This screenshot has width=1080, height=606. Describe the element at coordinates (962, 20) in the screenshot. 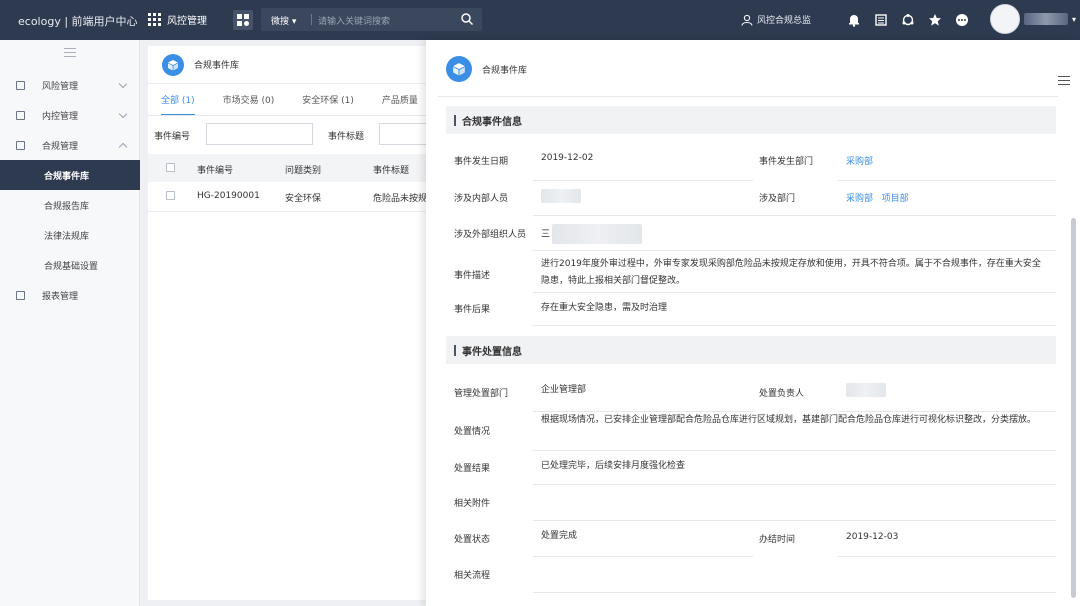

I see `more-icon` at that location.